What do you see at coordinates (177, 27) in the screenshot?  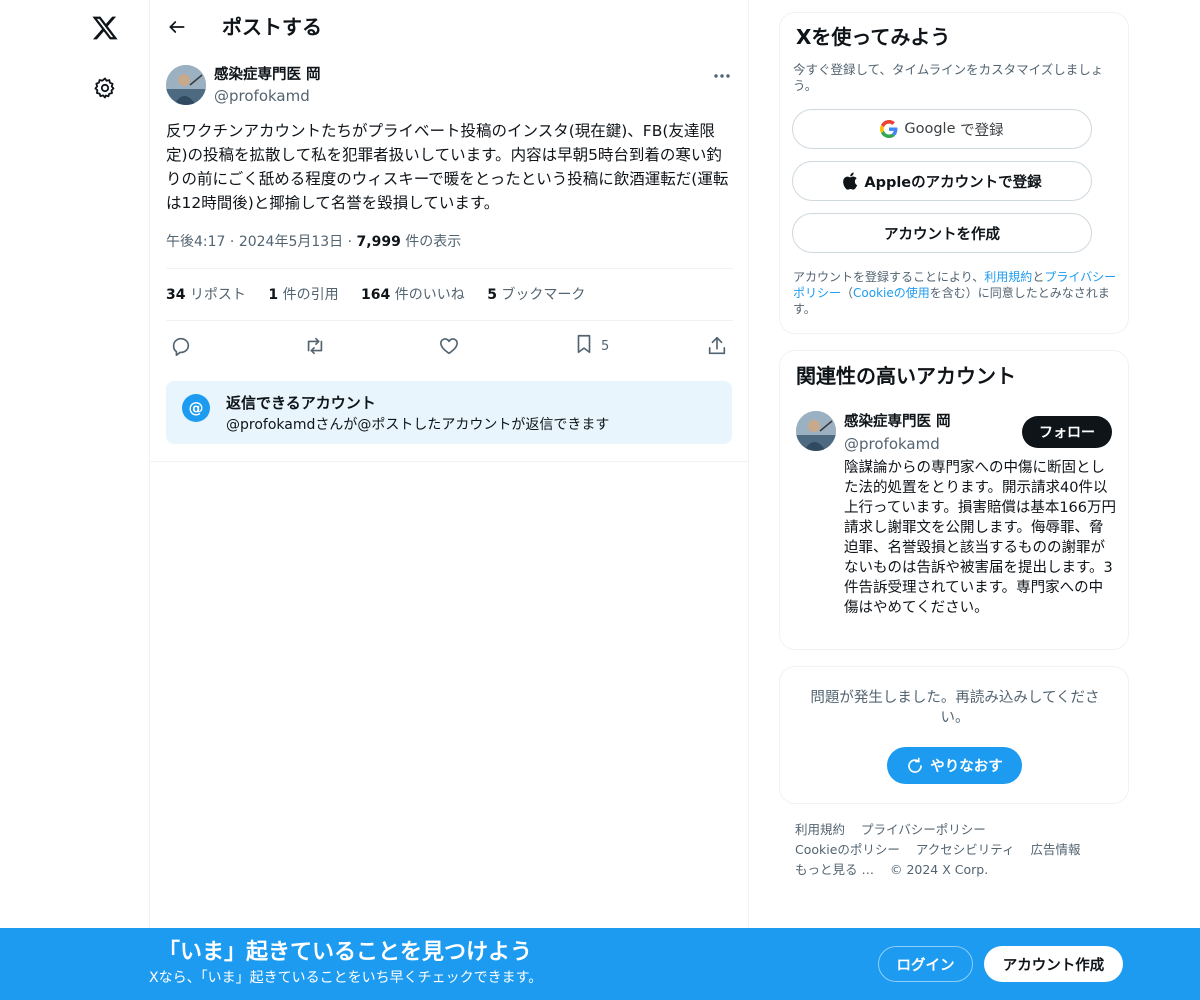 I see `back-arrow-icon` at bounding box center [177, 27].